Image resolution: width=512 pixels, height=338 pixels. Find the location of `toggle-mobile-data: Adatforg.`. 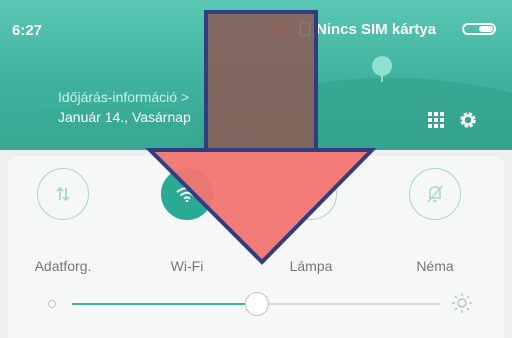

toggle-mobile-data: Adatforg. is located at coordinates (63, 221).